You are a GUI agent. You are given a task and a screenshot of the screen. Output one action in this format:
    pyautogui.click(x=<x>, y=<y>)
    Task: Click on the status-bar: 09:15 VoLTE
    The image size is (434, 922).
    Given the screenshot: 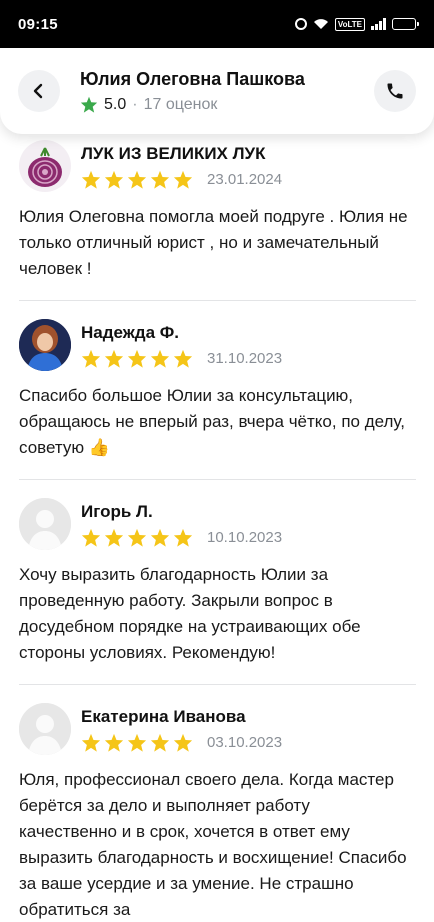 What is the action you would take?
    pyautogui.click(x=217, y=24)
    